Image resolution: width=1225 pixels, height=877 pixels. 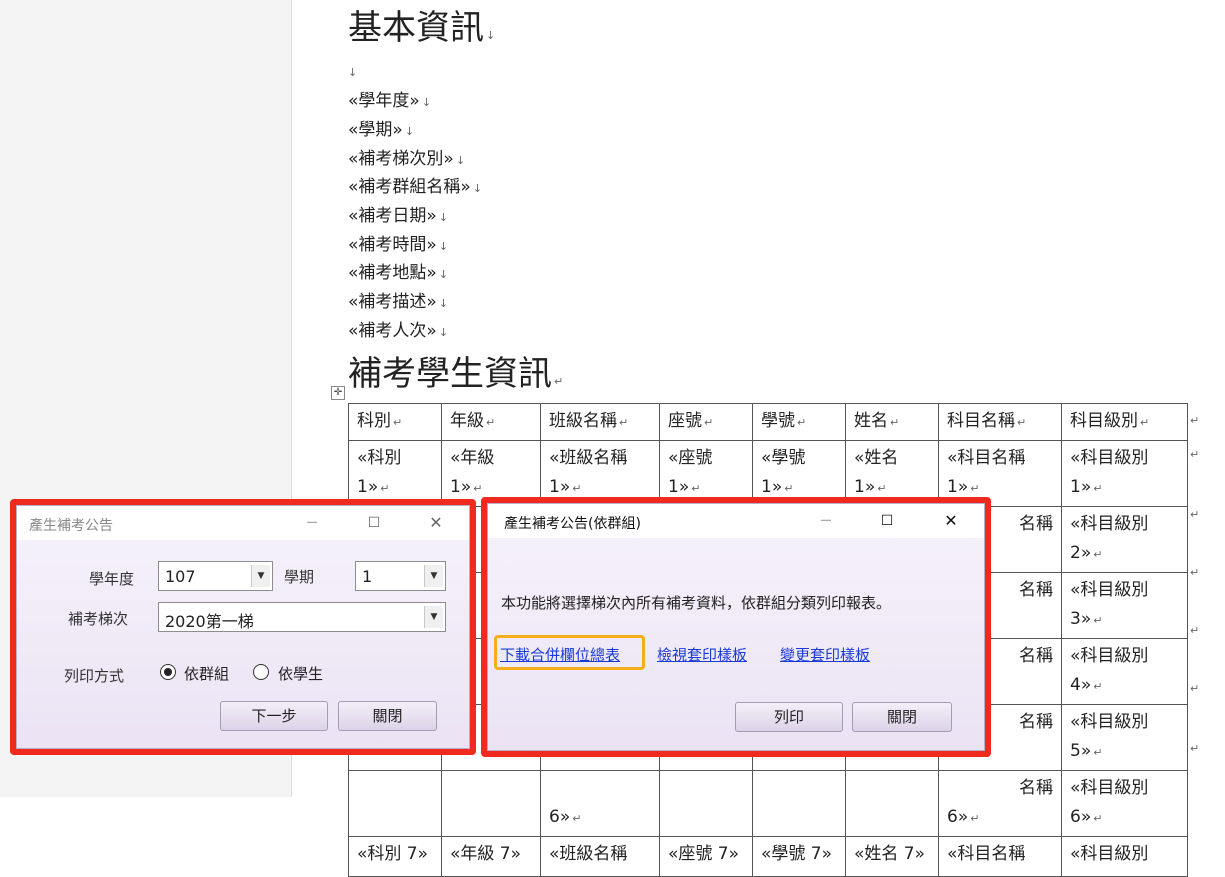 What do you see at coordinates (702, 654) in the screenshot?
I see `view-template-link: 檢視套印樣板` at bounding box center [702, 654].